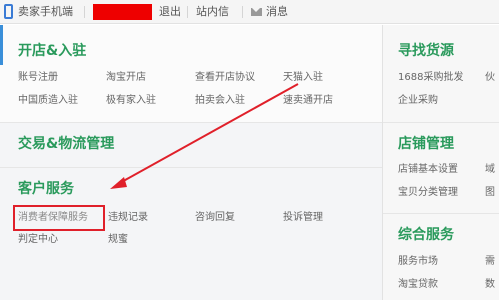 This screenshot has width=499, height=300. Describe the element at coordinates (204, 136) in the screenshot. I see `annotation-arrow` at that location.